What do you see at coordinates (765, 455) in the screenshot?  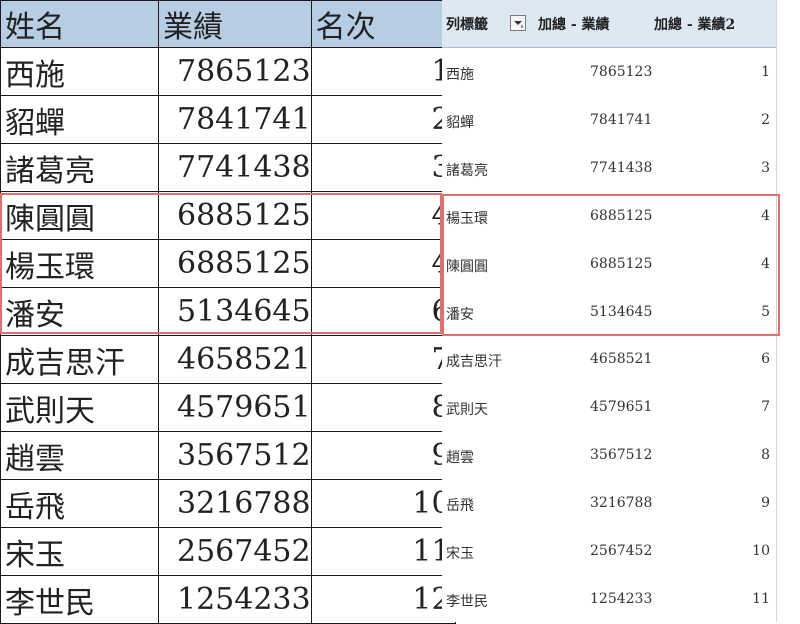 I see `pivot-rank-cell: 8` at bounding box center [765, 455].